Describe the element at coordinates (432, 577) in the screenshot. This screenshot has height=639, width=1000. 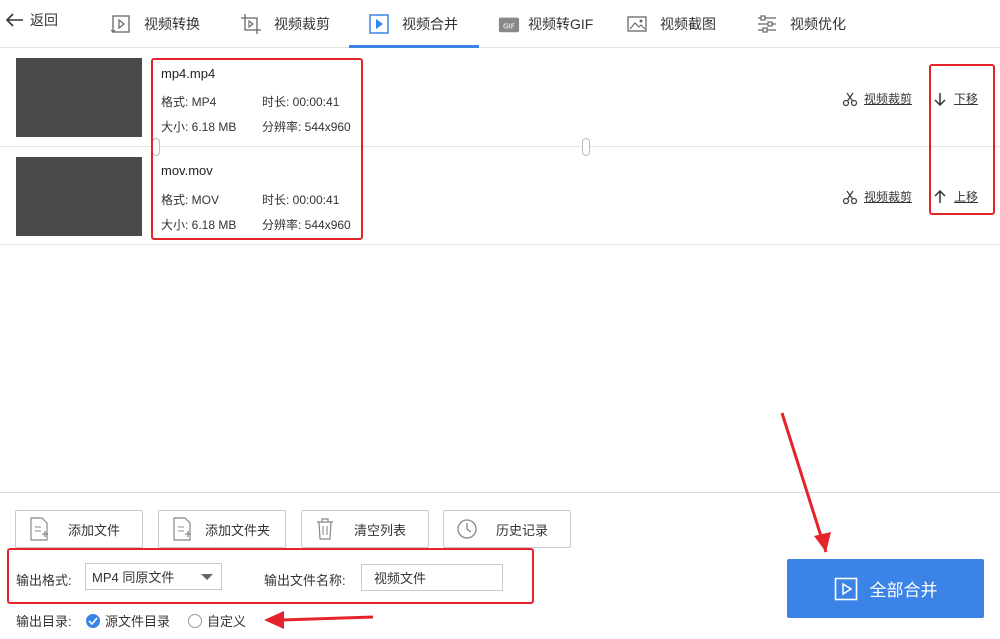
I see `output-filename-input` at that location.